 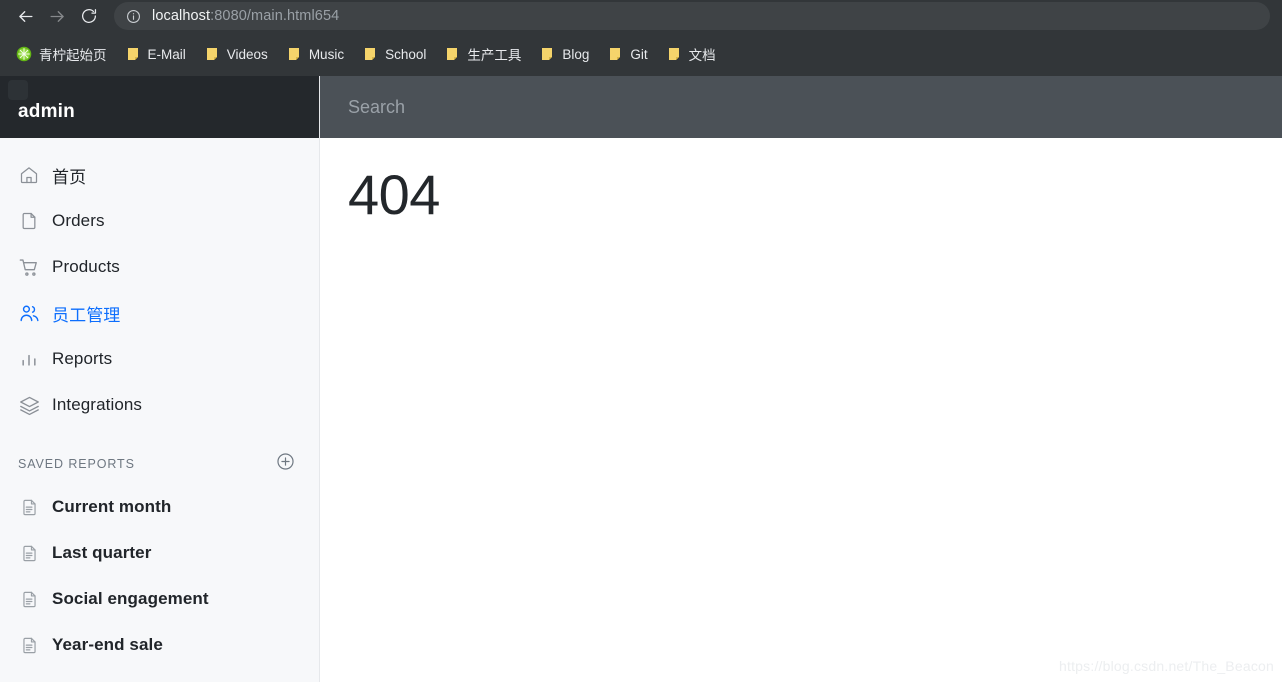 What do you see at coordinates (1166, 666) in the screenshot?
I see `watermark: https://blog.csdn.net/The_Beacon` at bounding box center [1166, 666].